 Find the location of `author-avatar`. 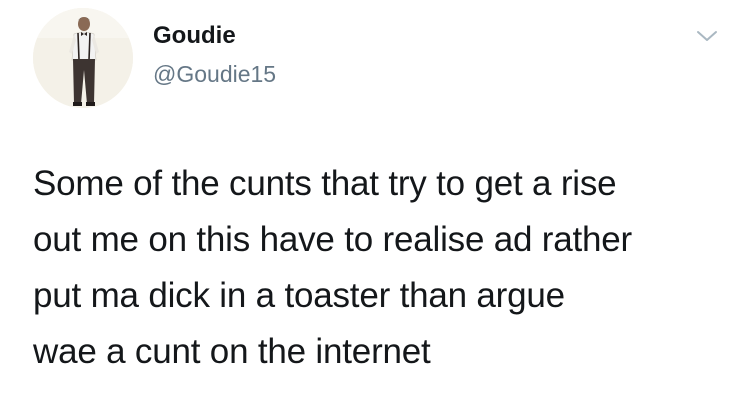

author-avatar is located at coordinates (83, 58).